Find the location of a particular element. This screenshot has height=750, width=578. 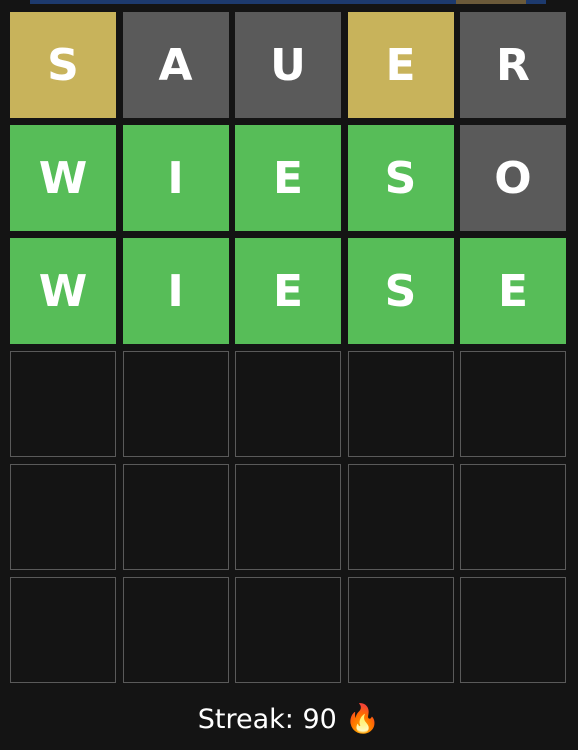

top-banner is located at coordinates (288, 2).